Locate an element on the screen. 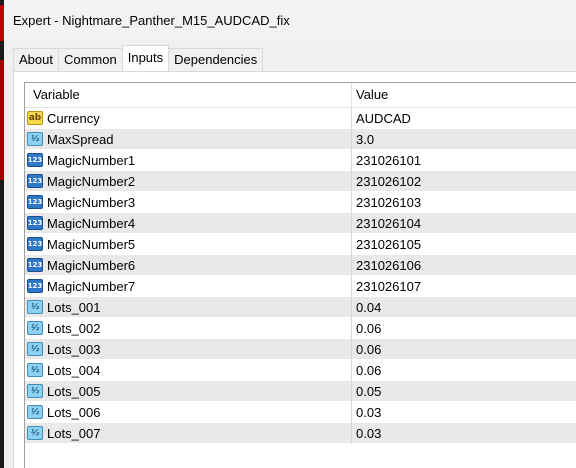  value-cell: AUDCAD is located at coordinates (464, 118).